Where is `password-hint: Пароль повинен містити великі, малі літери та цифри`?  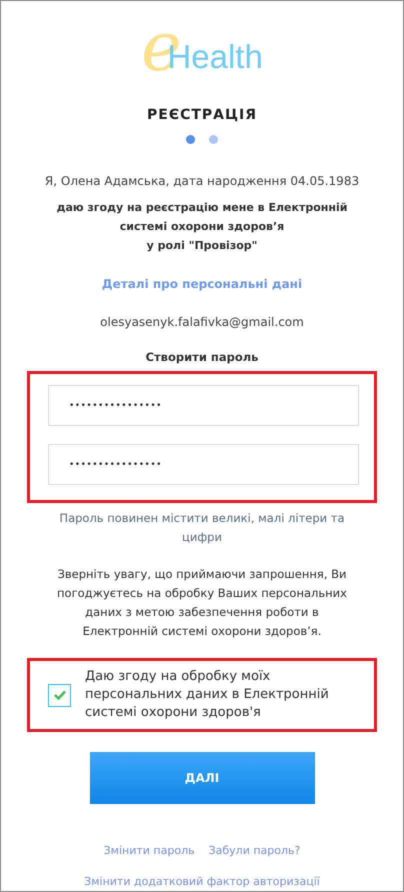 password-hint: Пароль повинен містити великі, малі літери та цифри is located at coordinates (202, 528).